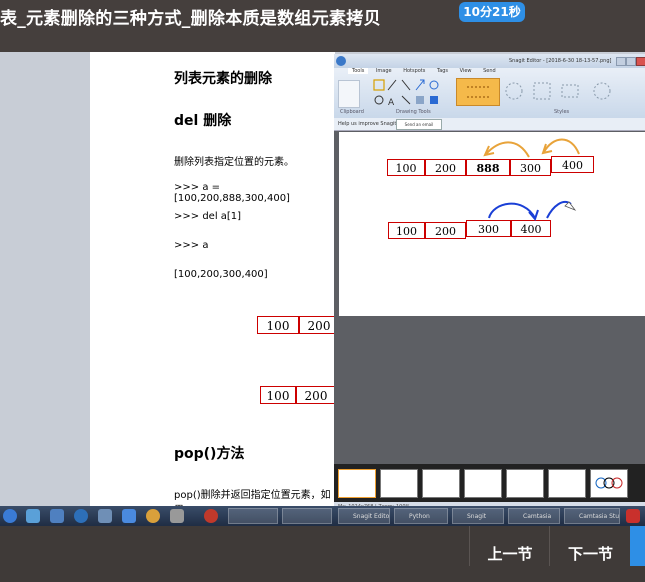  What do you see at coordinates (10, 516) in the screenshot?
I see `start-icon` at bounding box center [10, 516].